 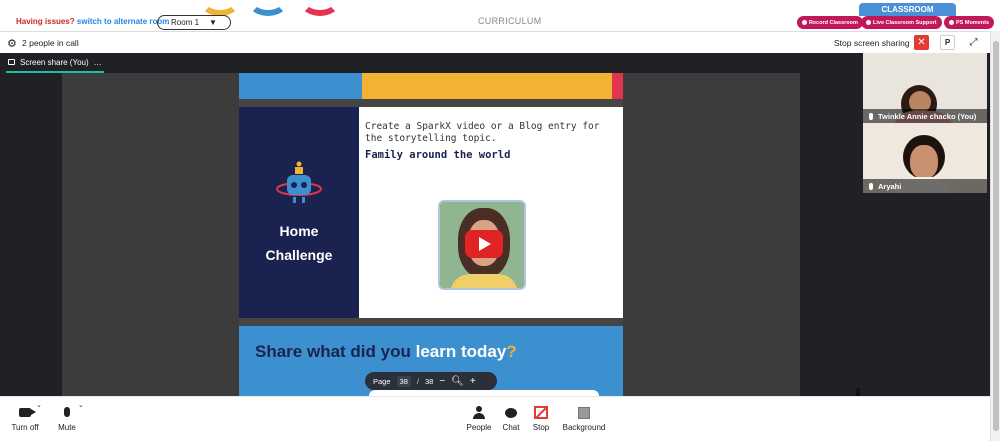 I want to click on turn-off-label: Turn off, so click(x=25, y=427).